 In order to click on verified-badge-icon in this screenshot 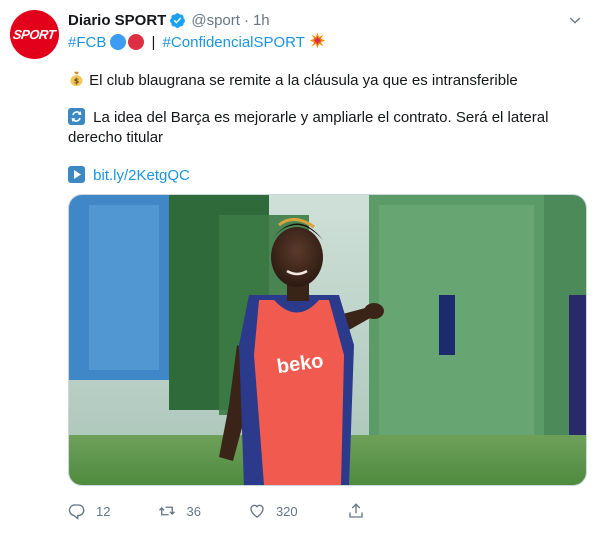, I will do `click(177, 20)`.